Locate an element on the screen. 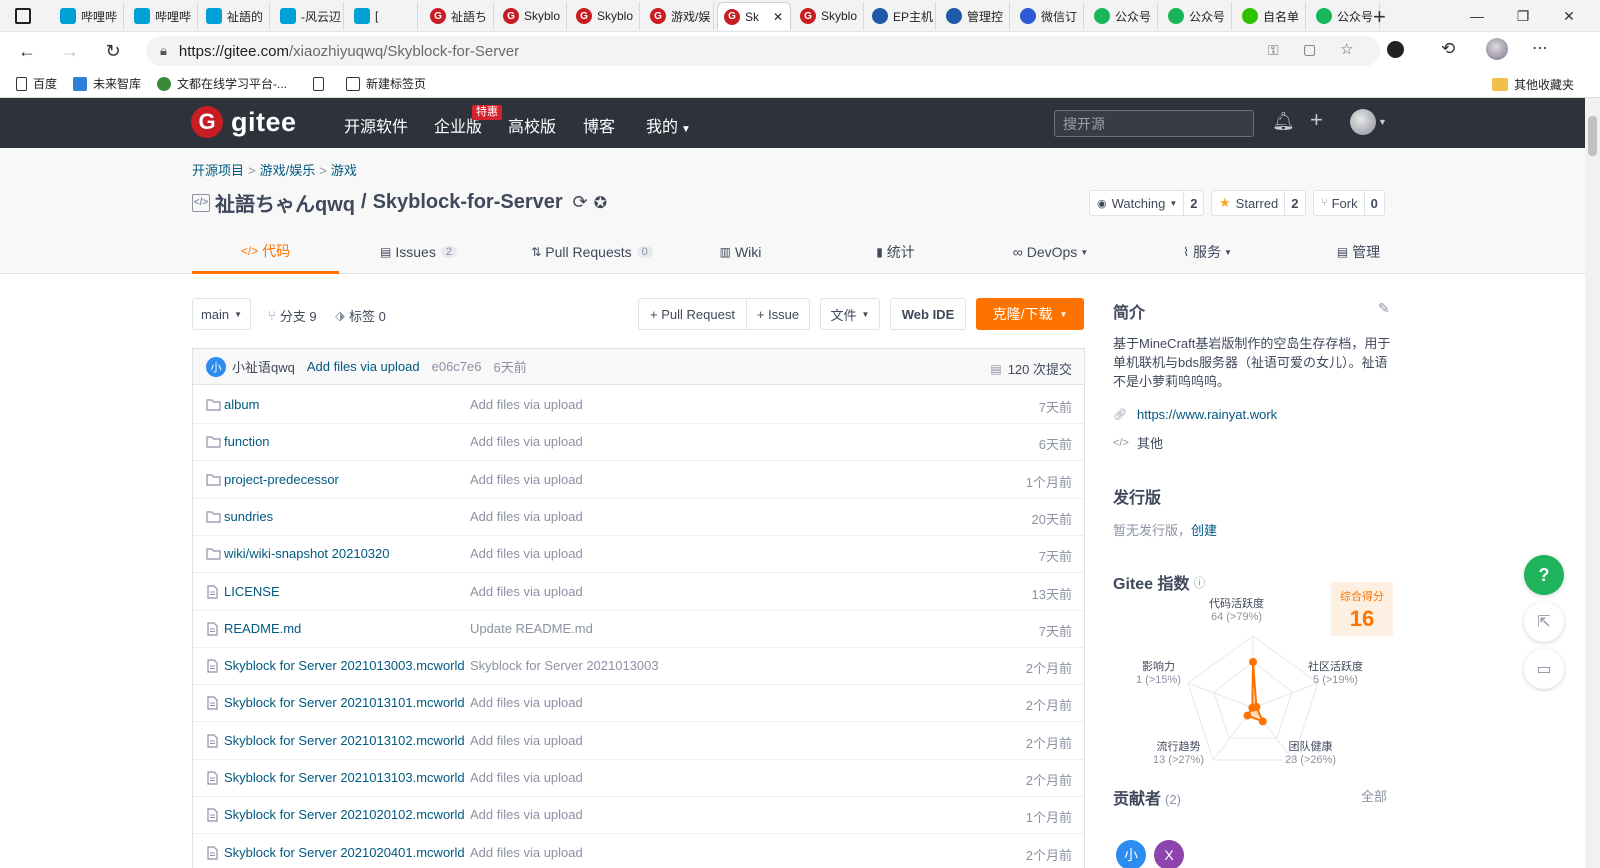  browser-tab: 祉語的 is located at coordinates (235, 16).